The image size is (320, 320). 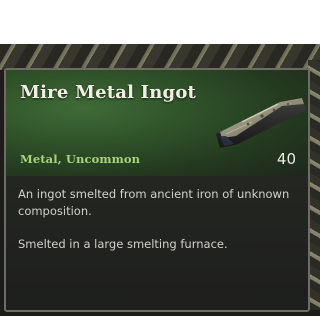 I want to click on mire-metal-ingot-icon, so click(x=261, y=123).